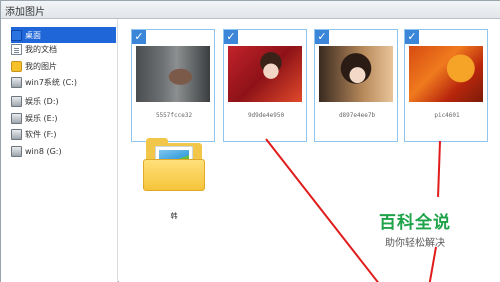 Image resolution: width=500 pixels, height=282 pixels. What do you see at coordinates (41, 49) in the screenshot?
I see `sidebar-item-label: 我的文档` at bounding box center [41, 49].